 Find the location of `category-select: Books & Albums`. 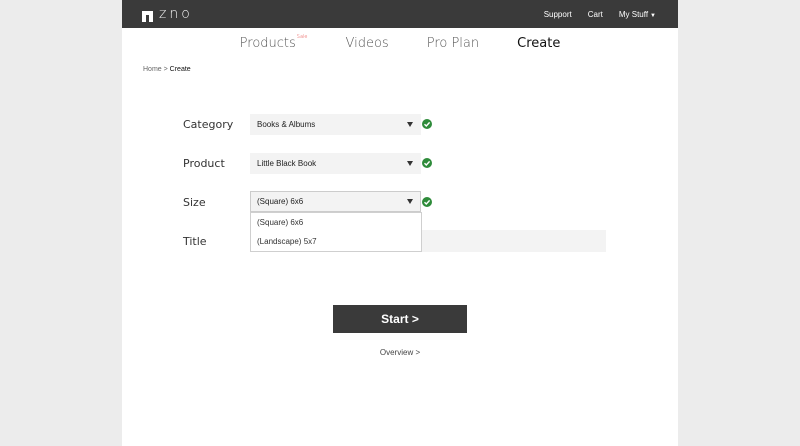

category-select: Books & Albums is located at coordinates (335, 124).